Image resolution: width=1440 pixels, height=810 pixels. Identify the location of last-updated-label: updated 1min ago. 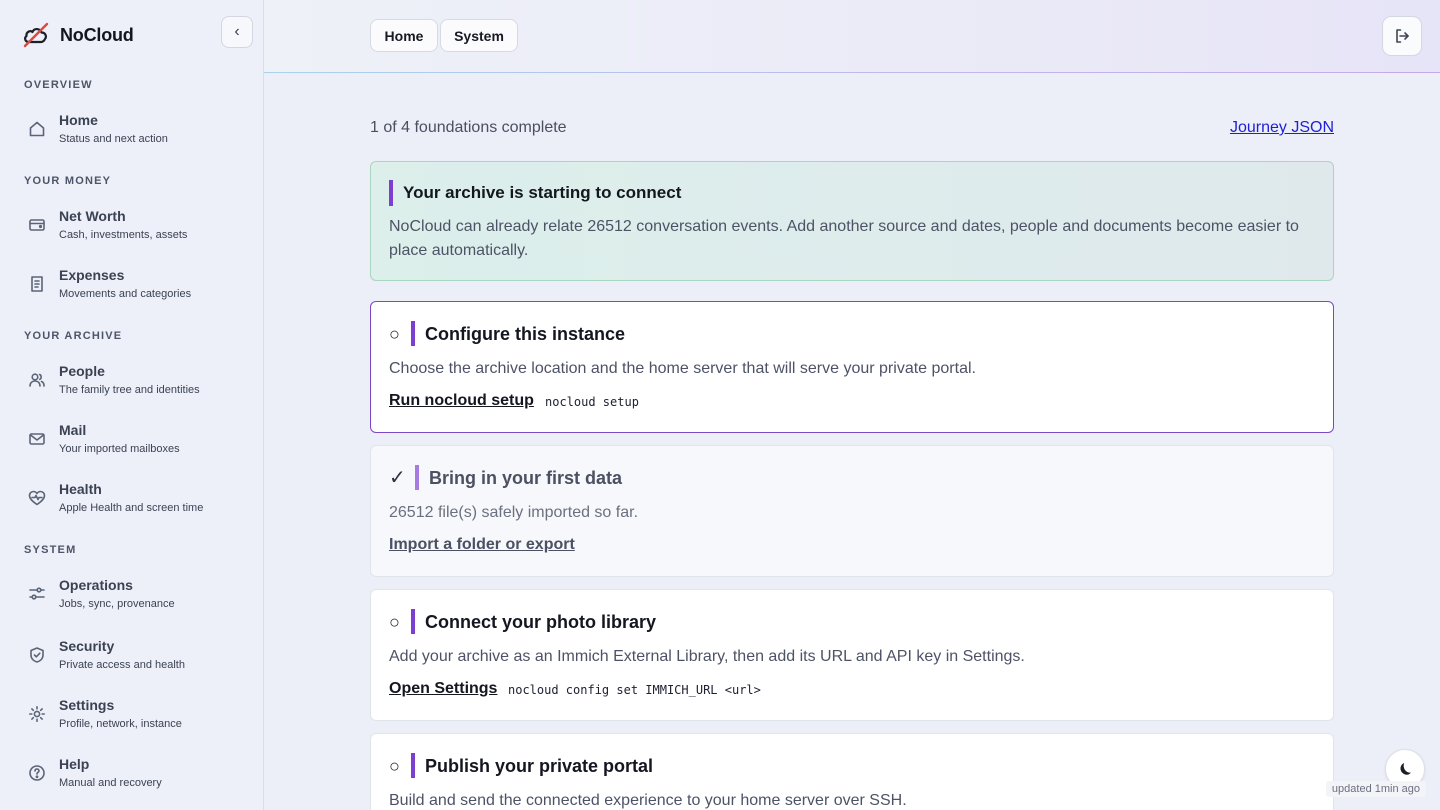
(1375, 789).